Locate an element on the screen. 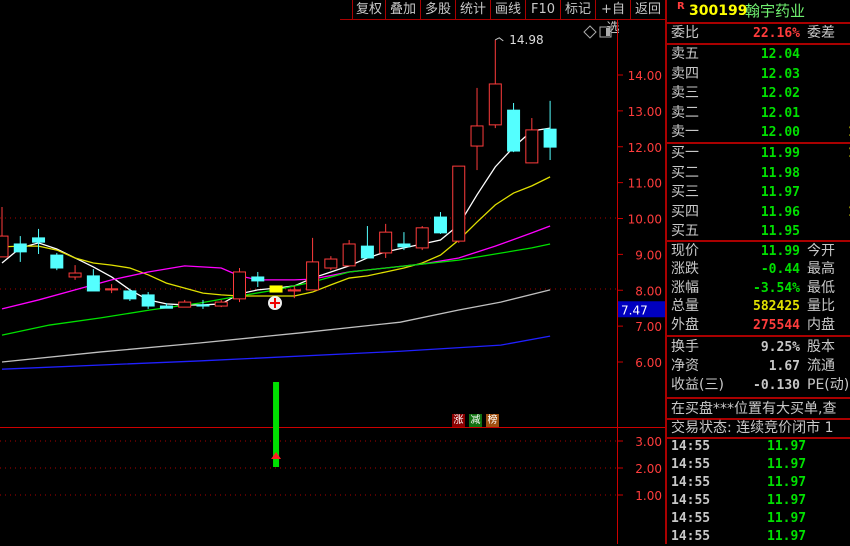 The height and width of the screenshot is (546, 850). sell-price: 12.02 is located at coordinates (780, 94).